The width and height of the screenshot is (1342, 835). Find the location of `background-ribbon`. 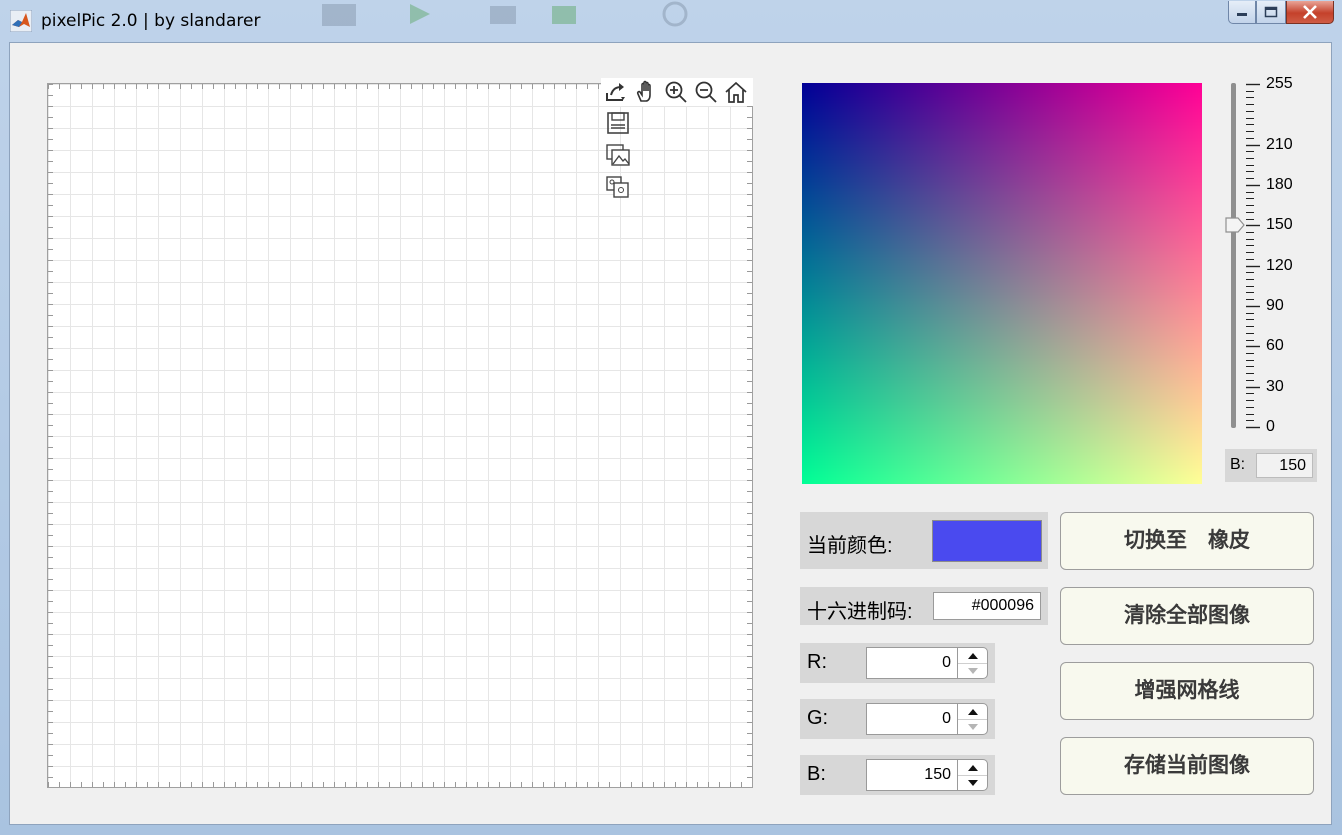

background-ribbon is located at coordinates (505, 14).